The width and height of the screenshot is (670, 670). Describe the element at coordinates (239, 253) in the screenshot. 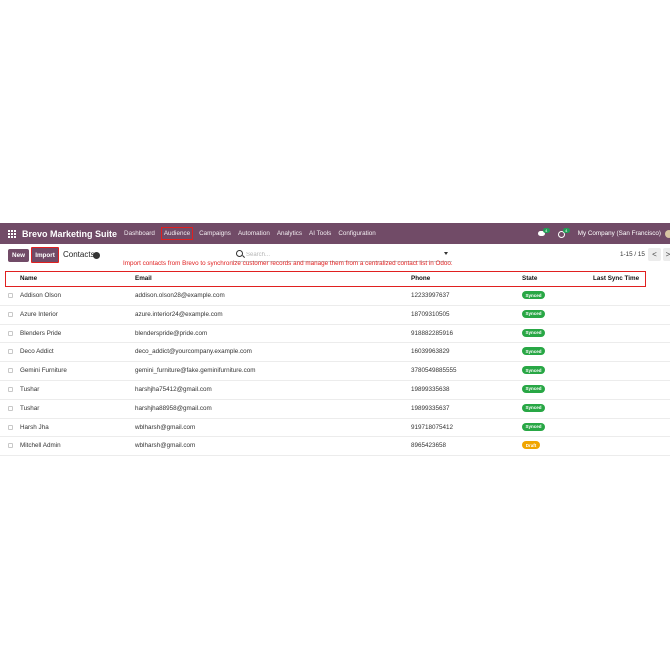

I see `search-icon` at that location.